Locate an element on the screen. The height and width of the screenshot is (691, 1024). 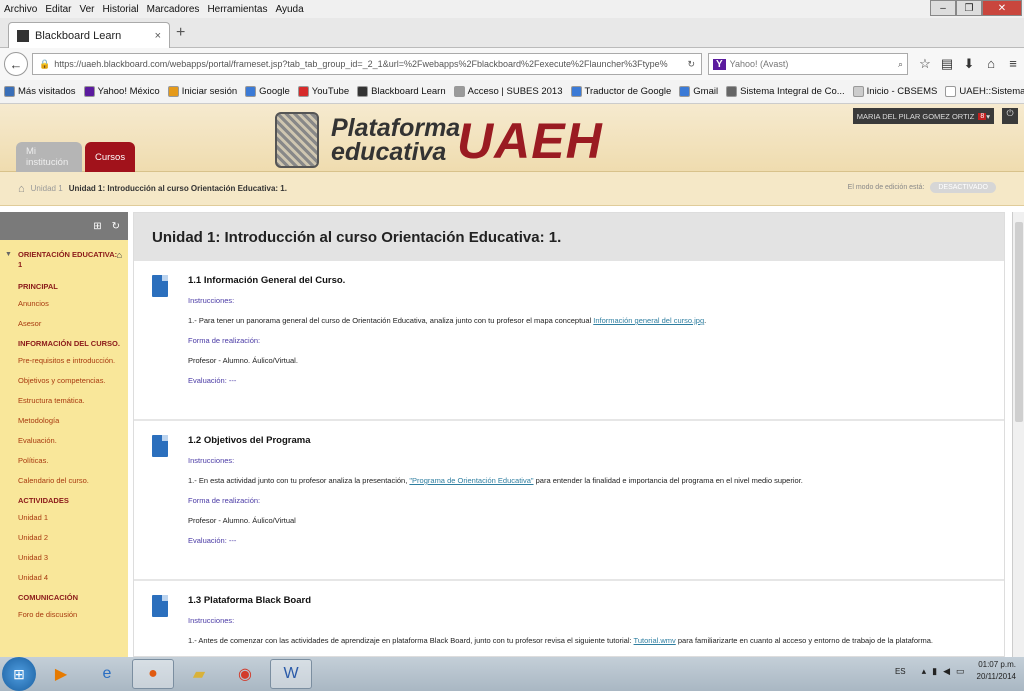
item-title: 1.2 Objetivos del Programa is located at coordinates (596, 440).